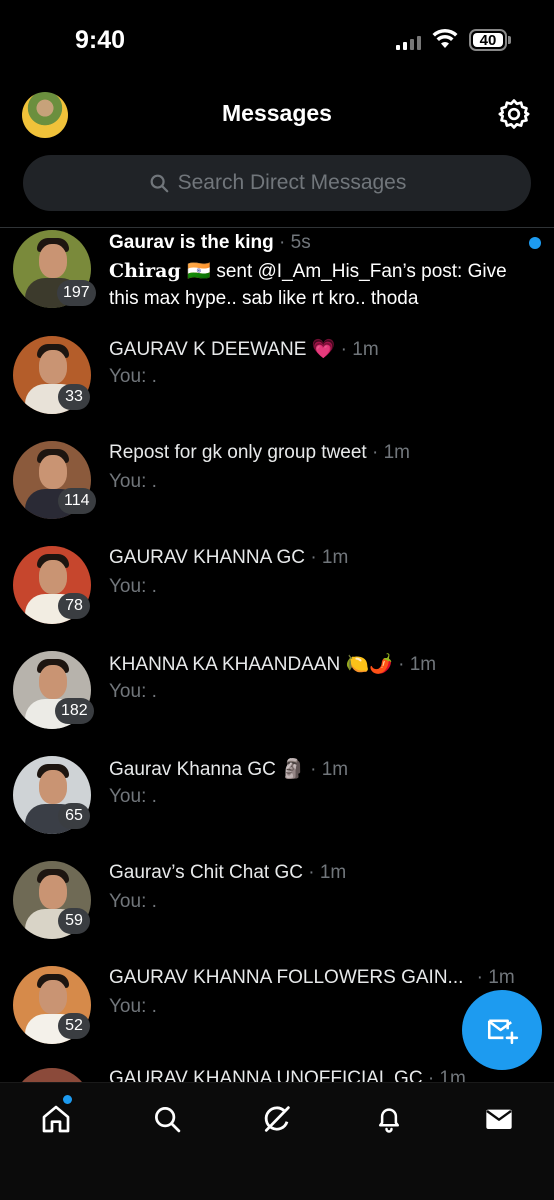 This screenshot has width=554, height=1200. I want to click on conversation-row: 59 Gaurav’s Chit Chat GC · 1m You: ., so click(277, 910).